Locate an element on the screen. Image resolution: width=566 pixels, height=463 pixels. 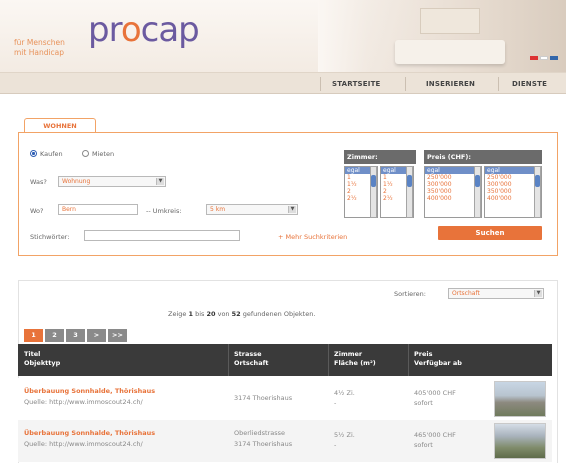
umkreis-label: -- Umkreis: is located at coordinates (164, 211).